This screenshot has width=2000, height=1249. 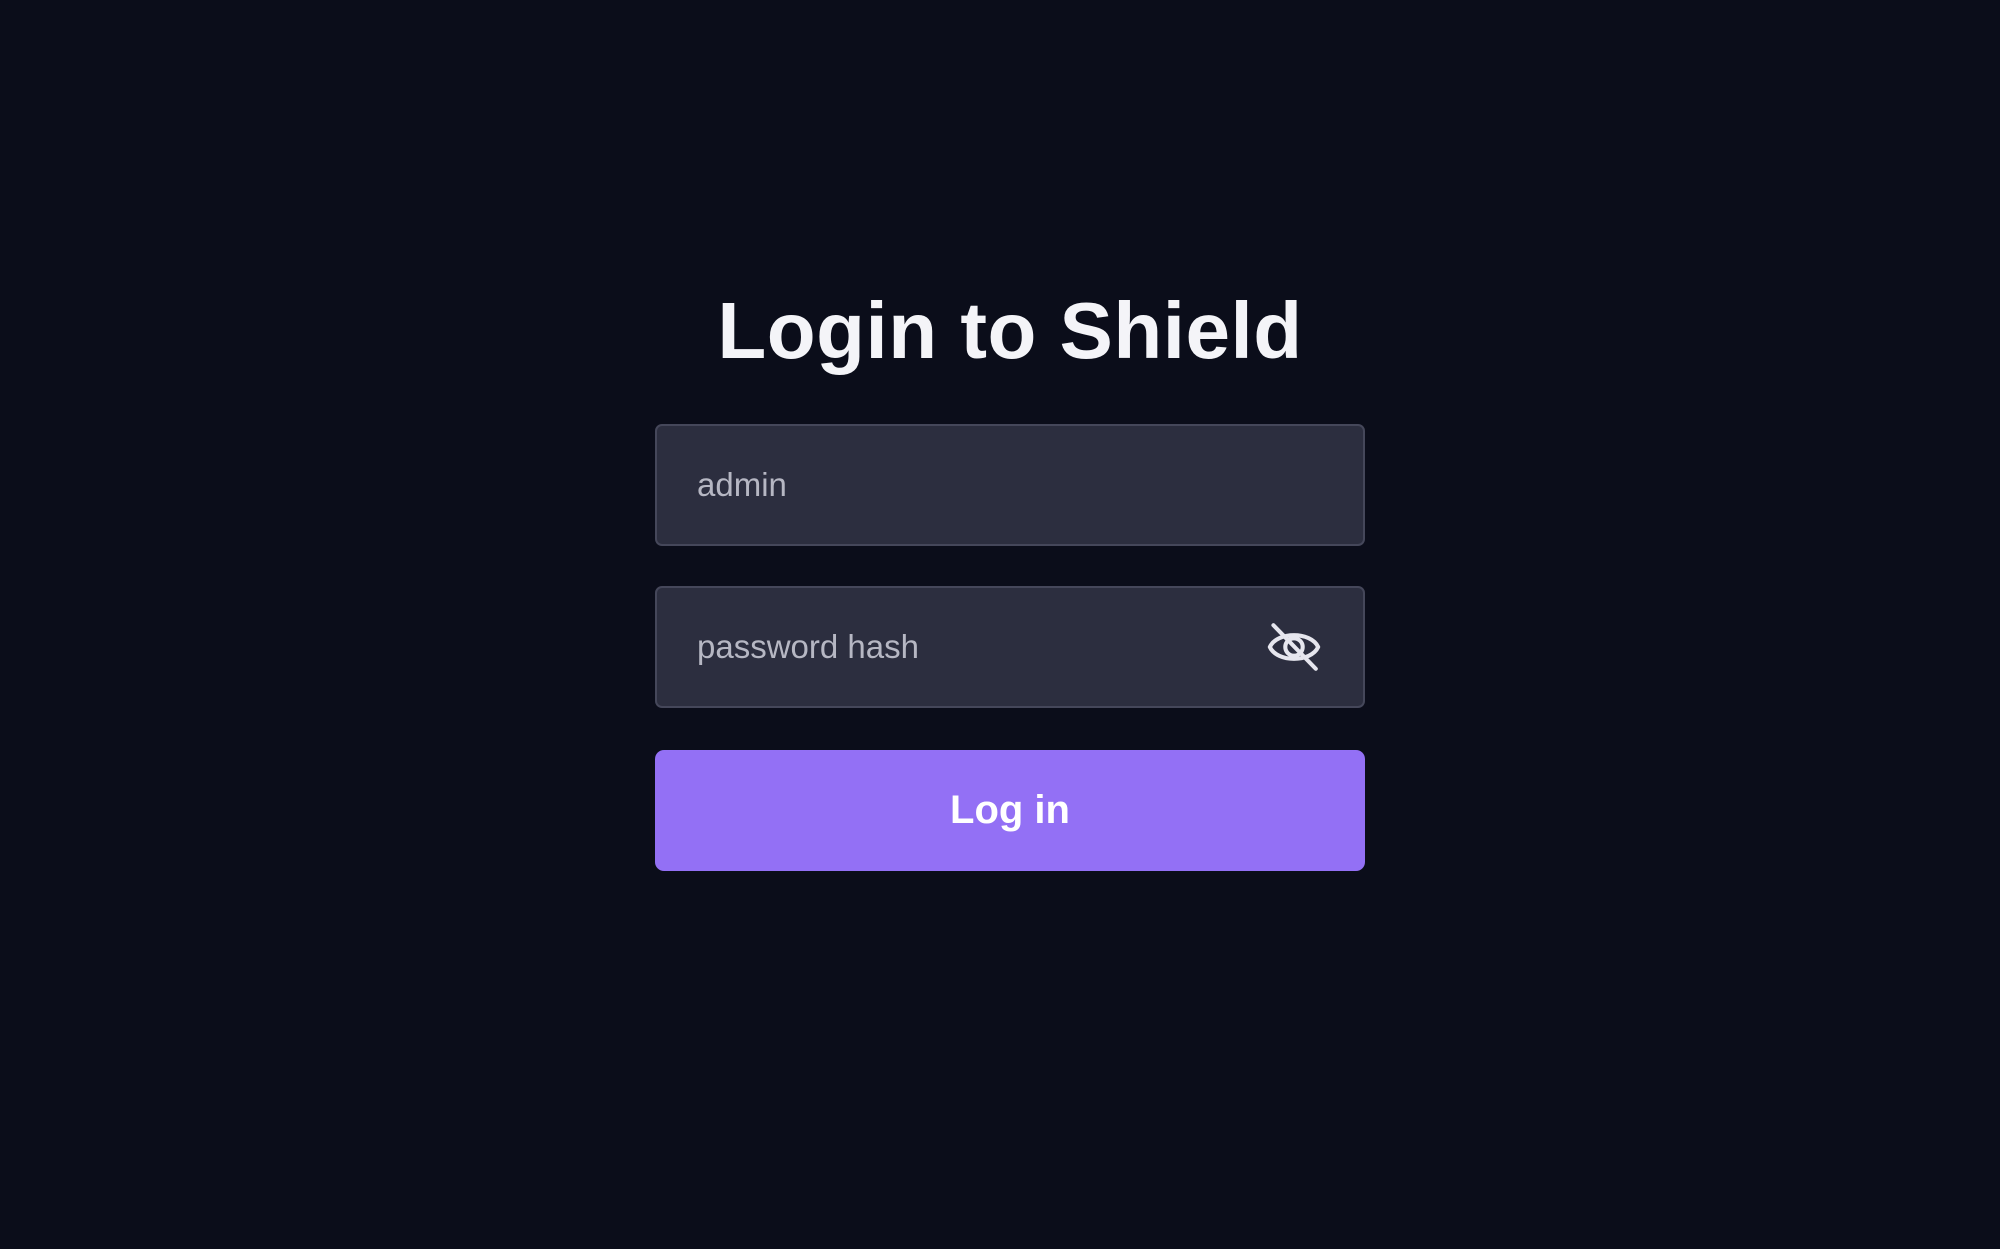 I want to click on username-input, so click(x=1010, y=485).